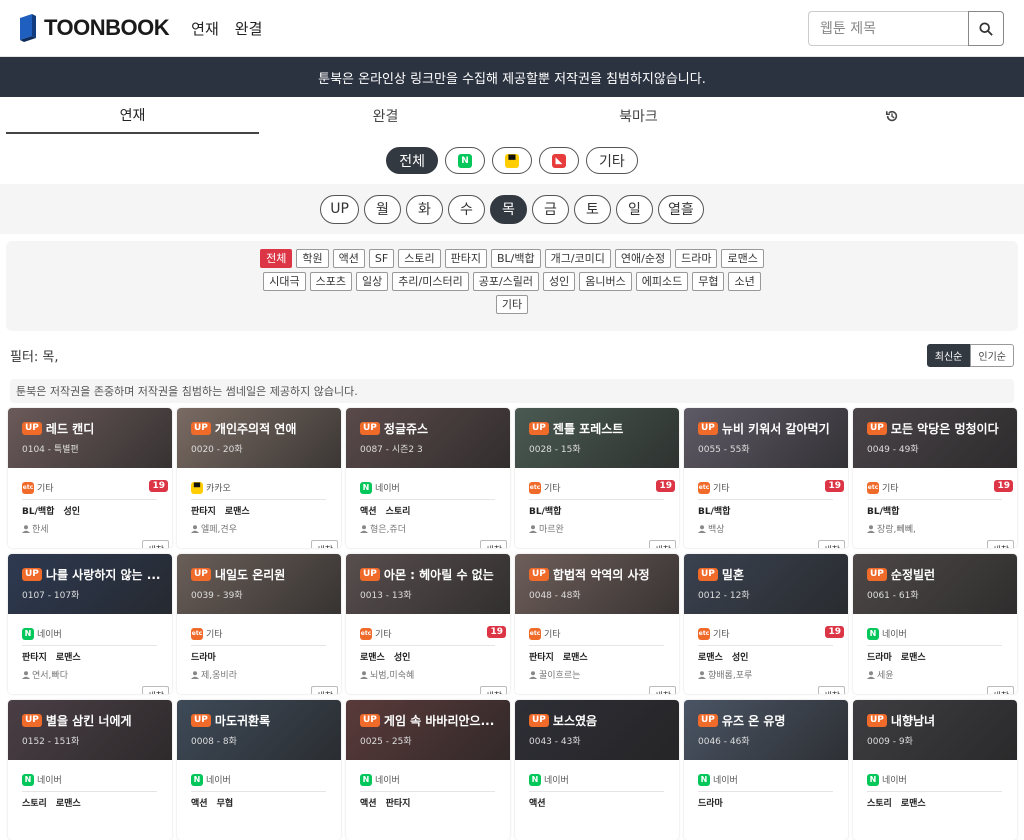 This screenshot has height=840, width=1024. Describe the element at coordinates (742, 258) in the screenshot. I see `genre-tag: 로맨스` at that location.